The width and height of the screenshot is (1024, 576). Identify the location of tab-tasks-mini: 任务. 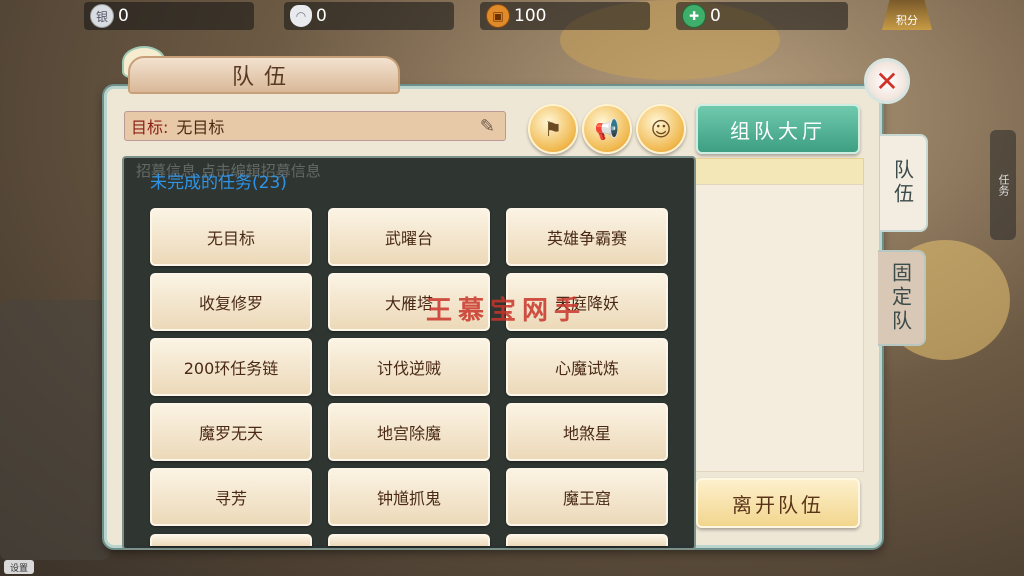
(1003, 185).